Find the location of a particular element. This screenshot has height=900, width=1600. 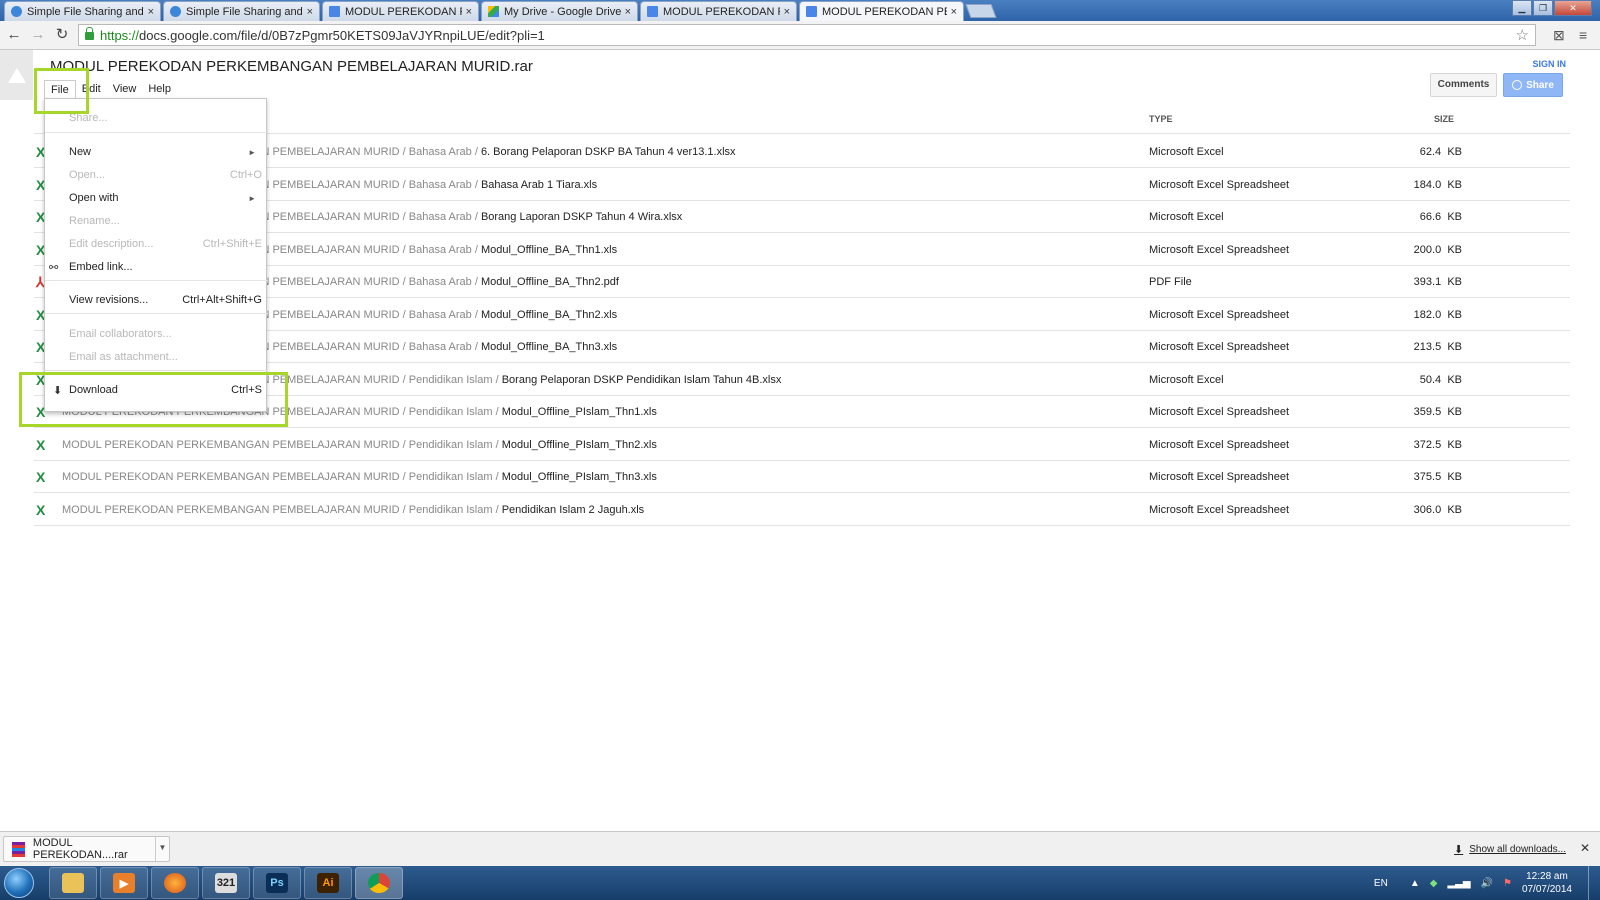

share-button: Share is located at coordinates (1533, 85).